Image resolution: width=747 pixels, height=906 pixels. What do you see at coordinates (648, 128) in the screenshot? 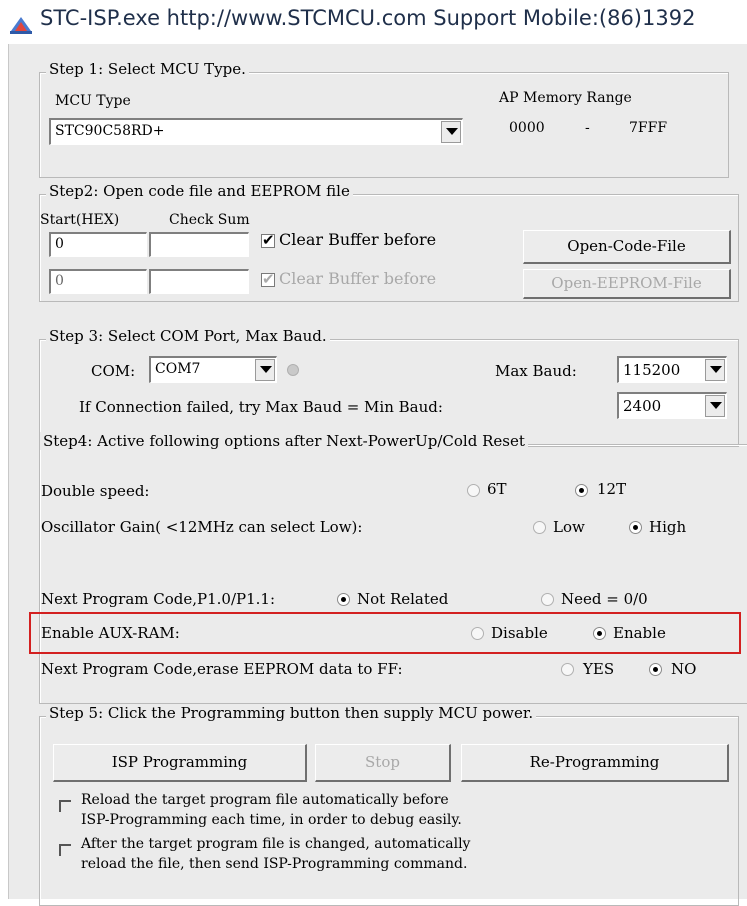
I see `ap-end-value: 7FFF` at bounding box center [648, 128].